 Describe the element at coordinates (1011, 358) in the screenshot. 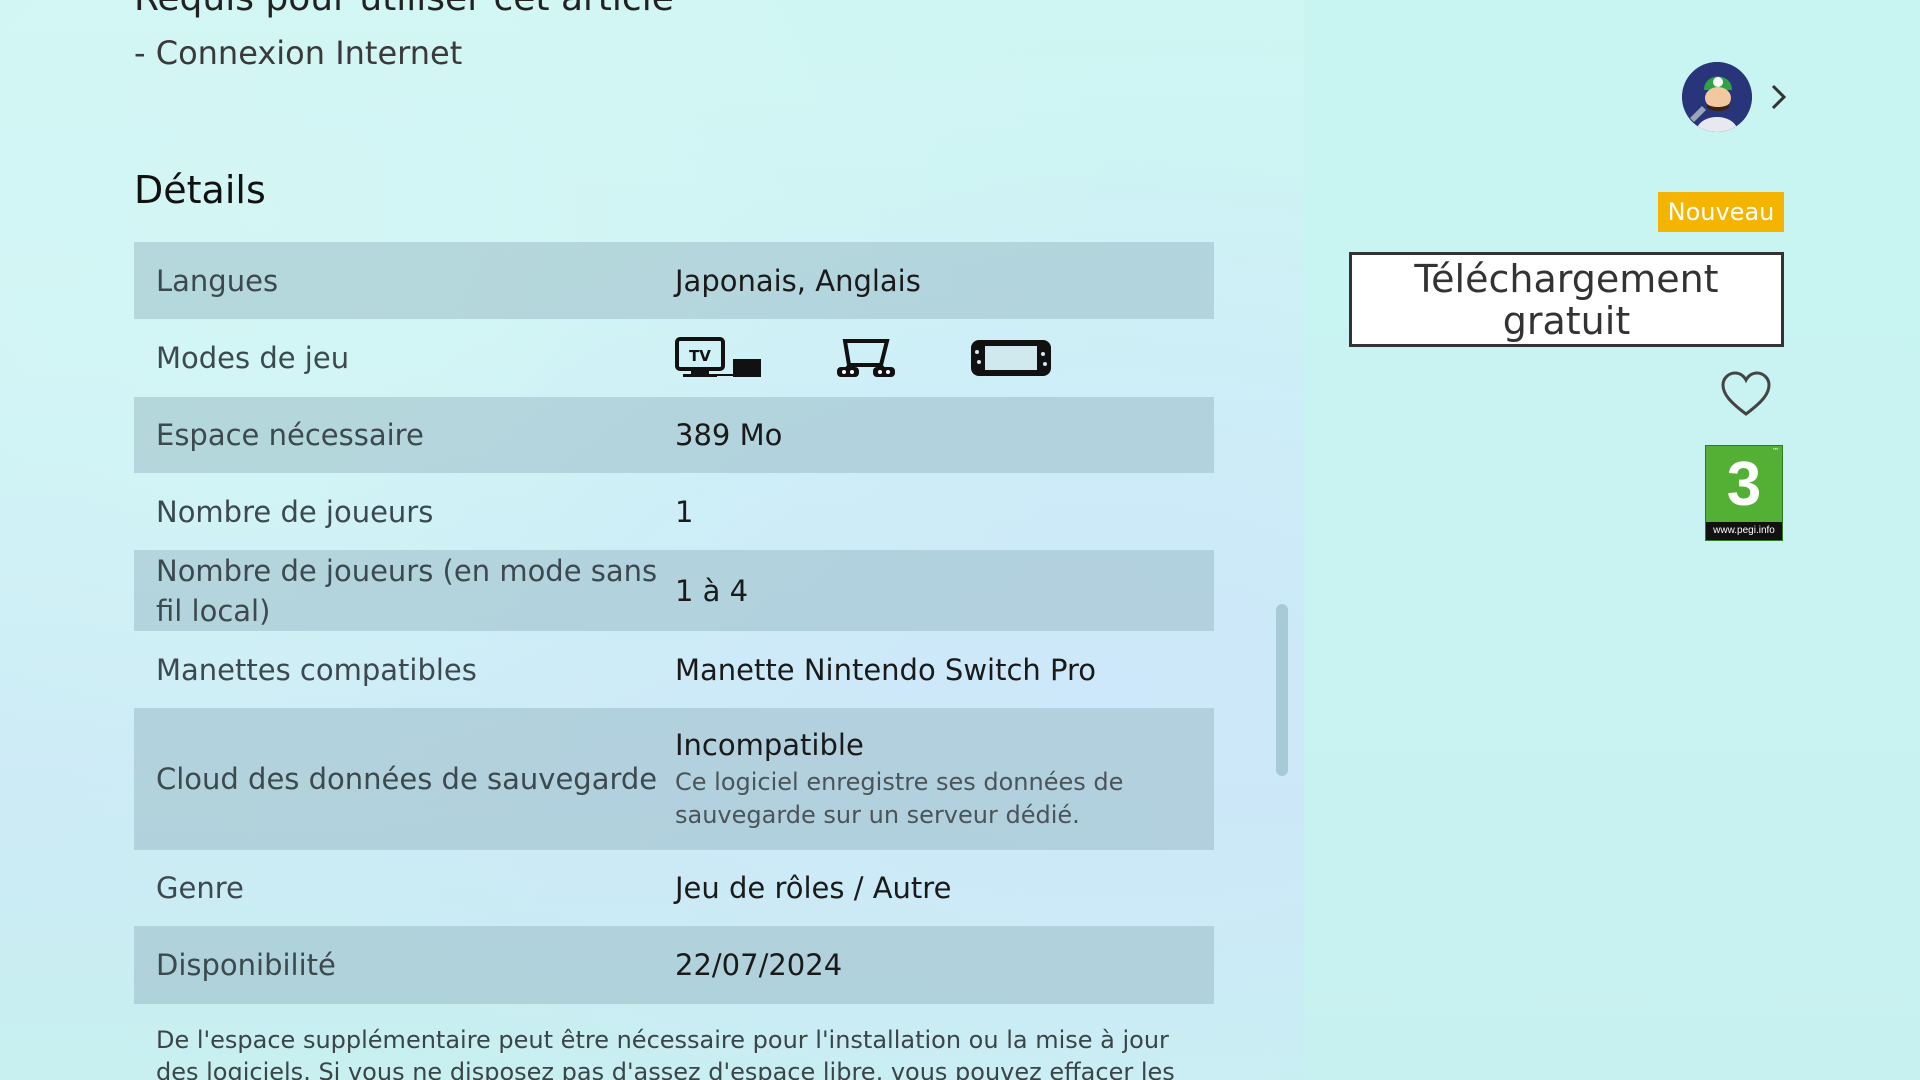

I see `handheld-mode-icon` at that location.